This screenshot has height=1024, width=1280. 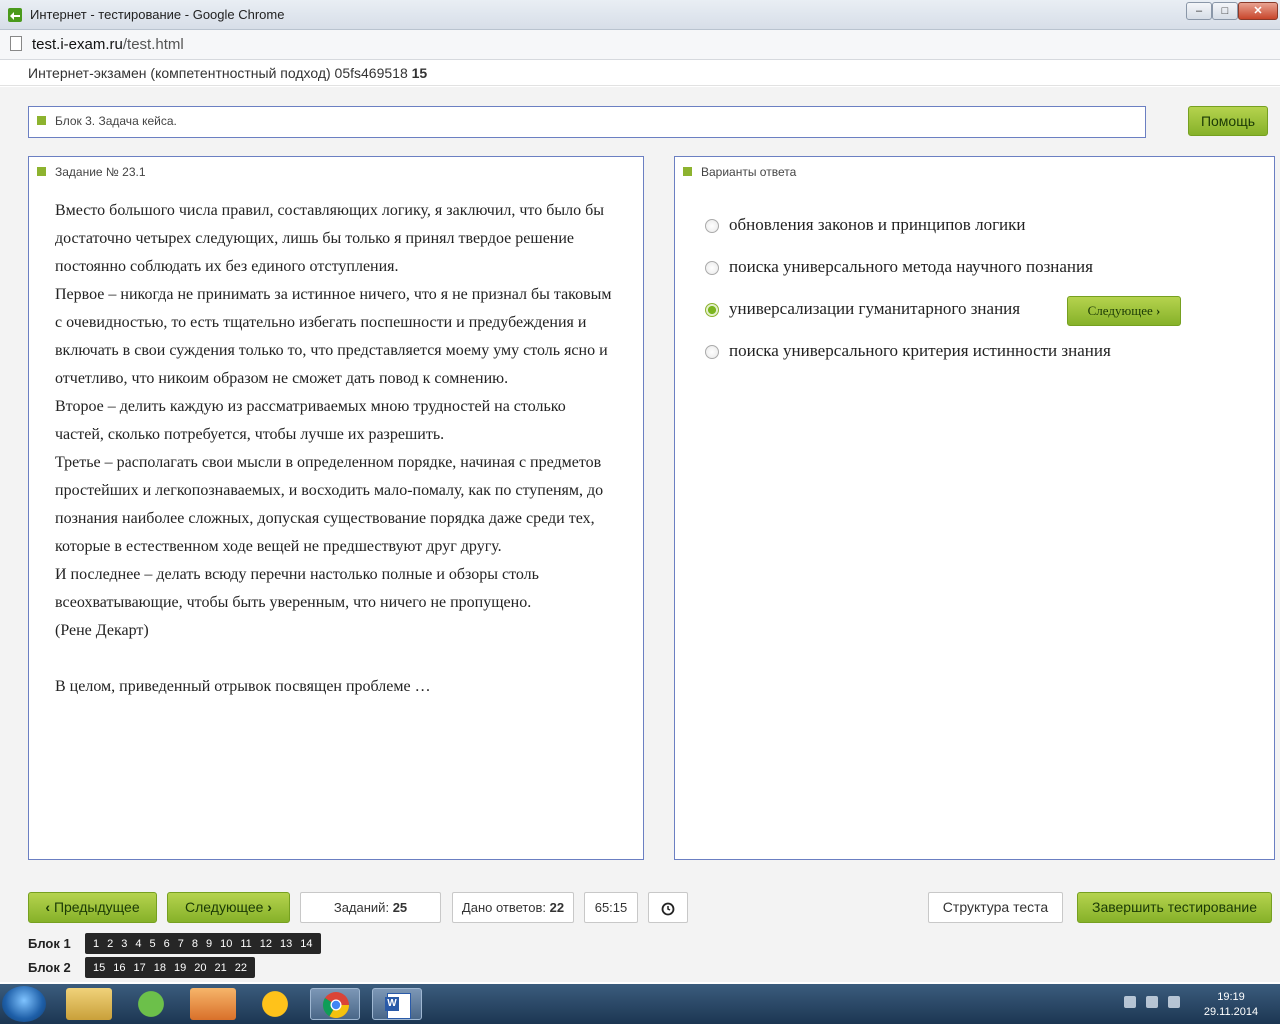 What do you see at coordinates (167, 944) in the screenshot?
I see `question-number-link: 6` at bounding box center [167, 944].